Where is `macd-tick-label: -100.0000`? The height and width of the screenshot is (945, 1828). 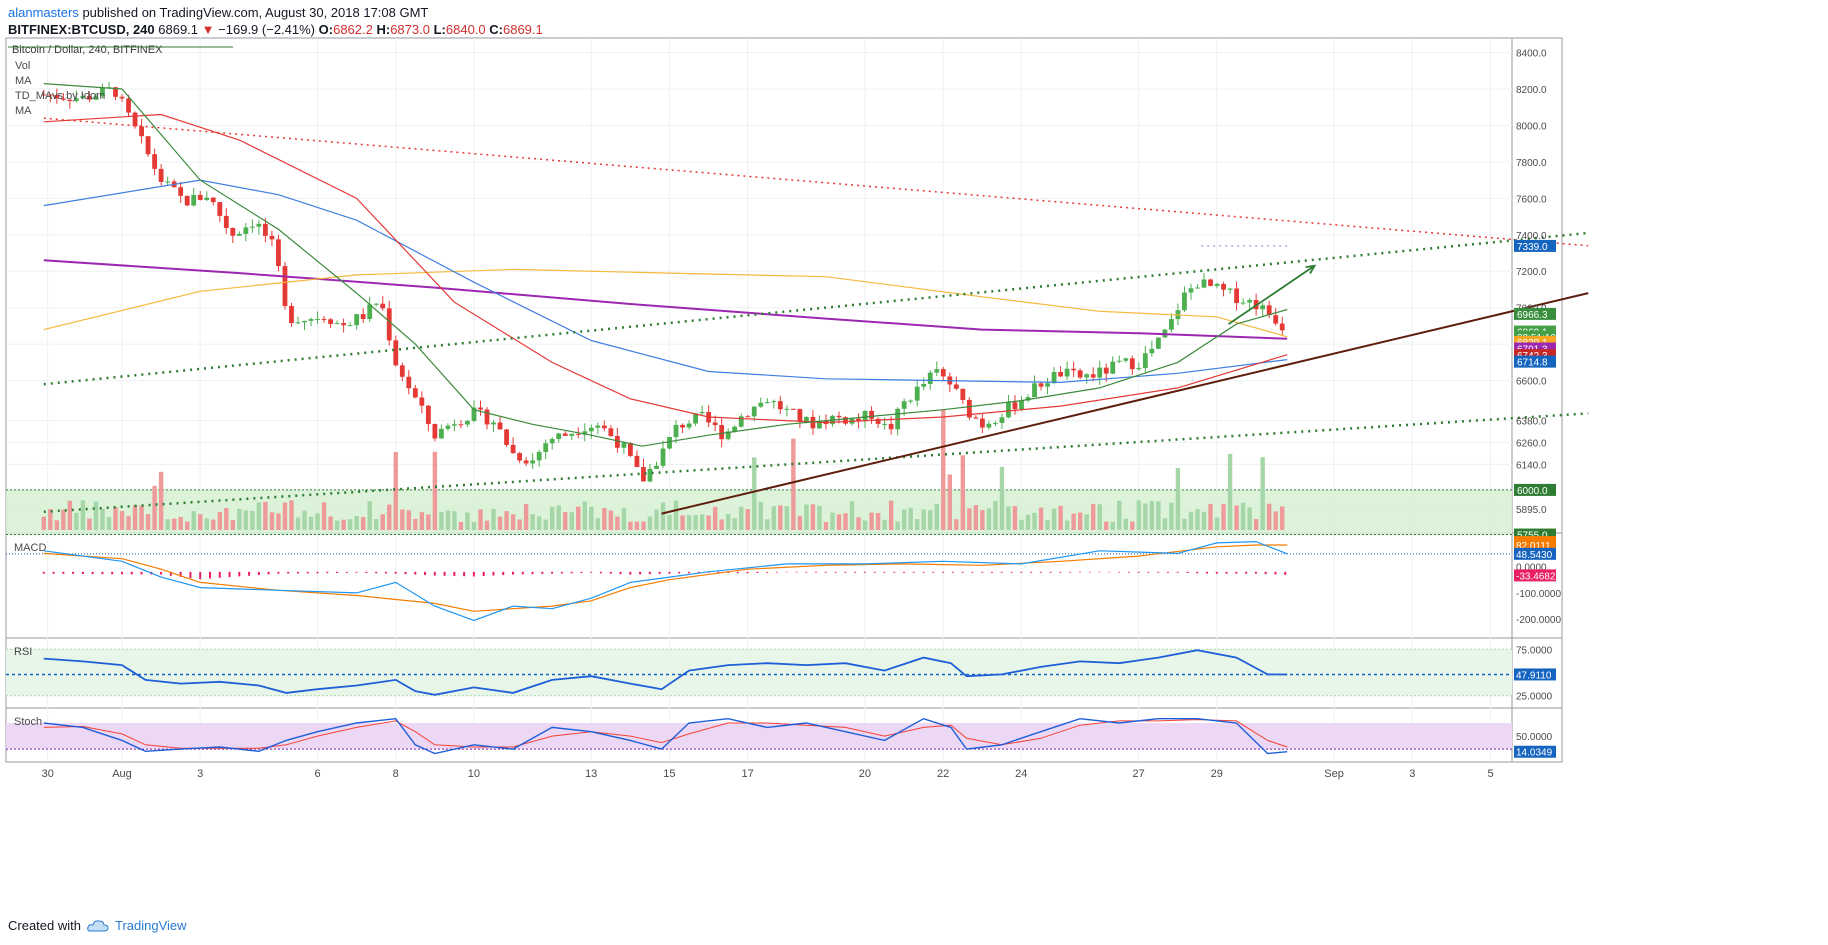 macd-tick-label: -100.0000 is located at coordinates (1538, 594).